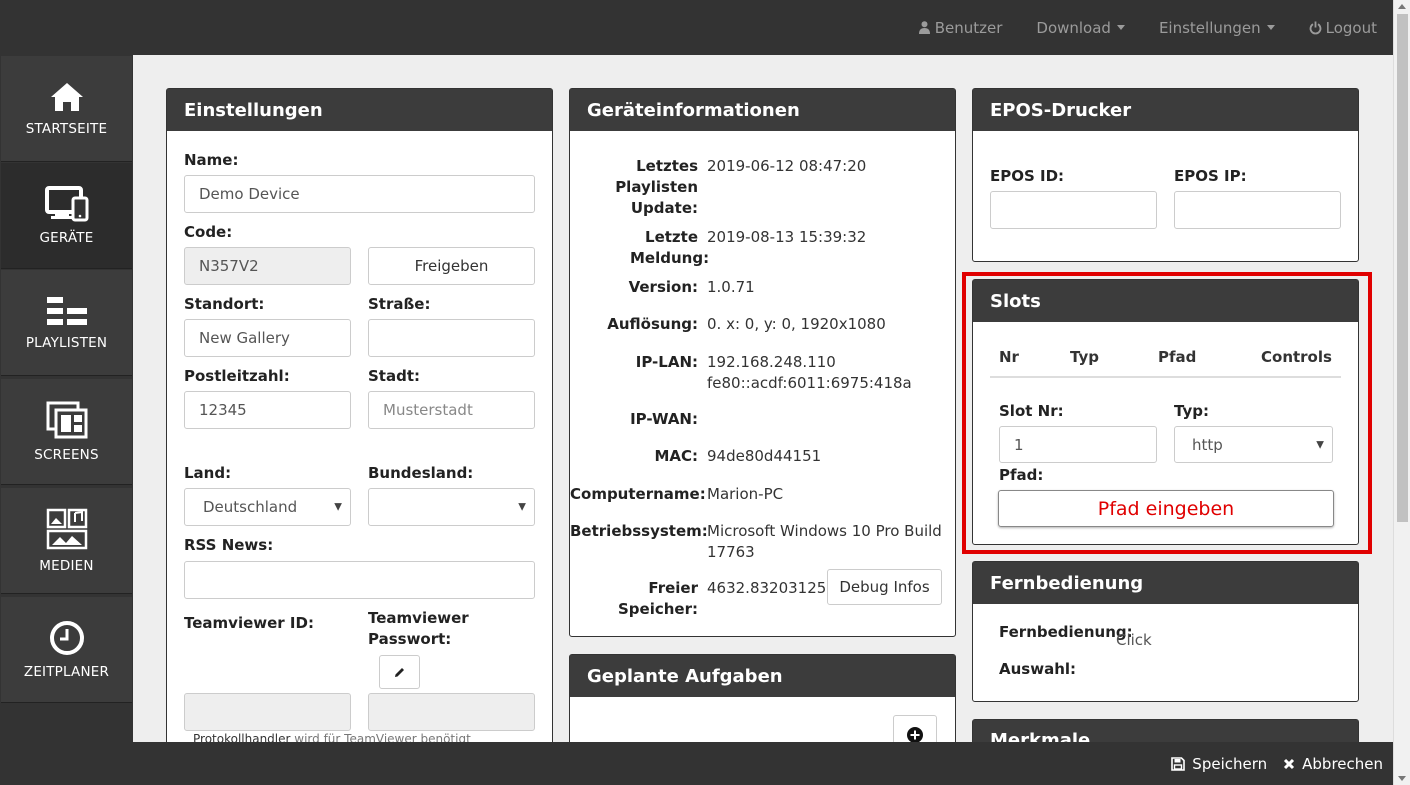  I want to click on info-row: Letzte Meldung: 2019-08-13 15:39:32, so click(762, 248).